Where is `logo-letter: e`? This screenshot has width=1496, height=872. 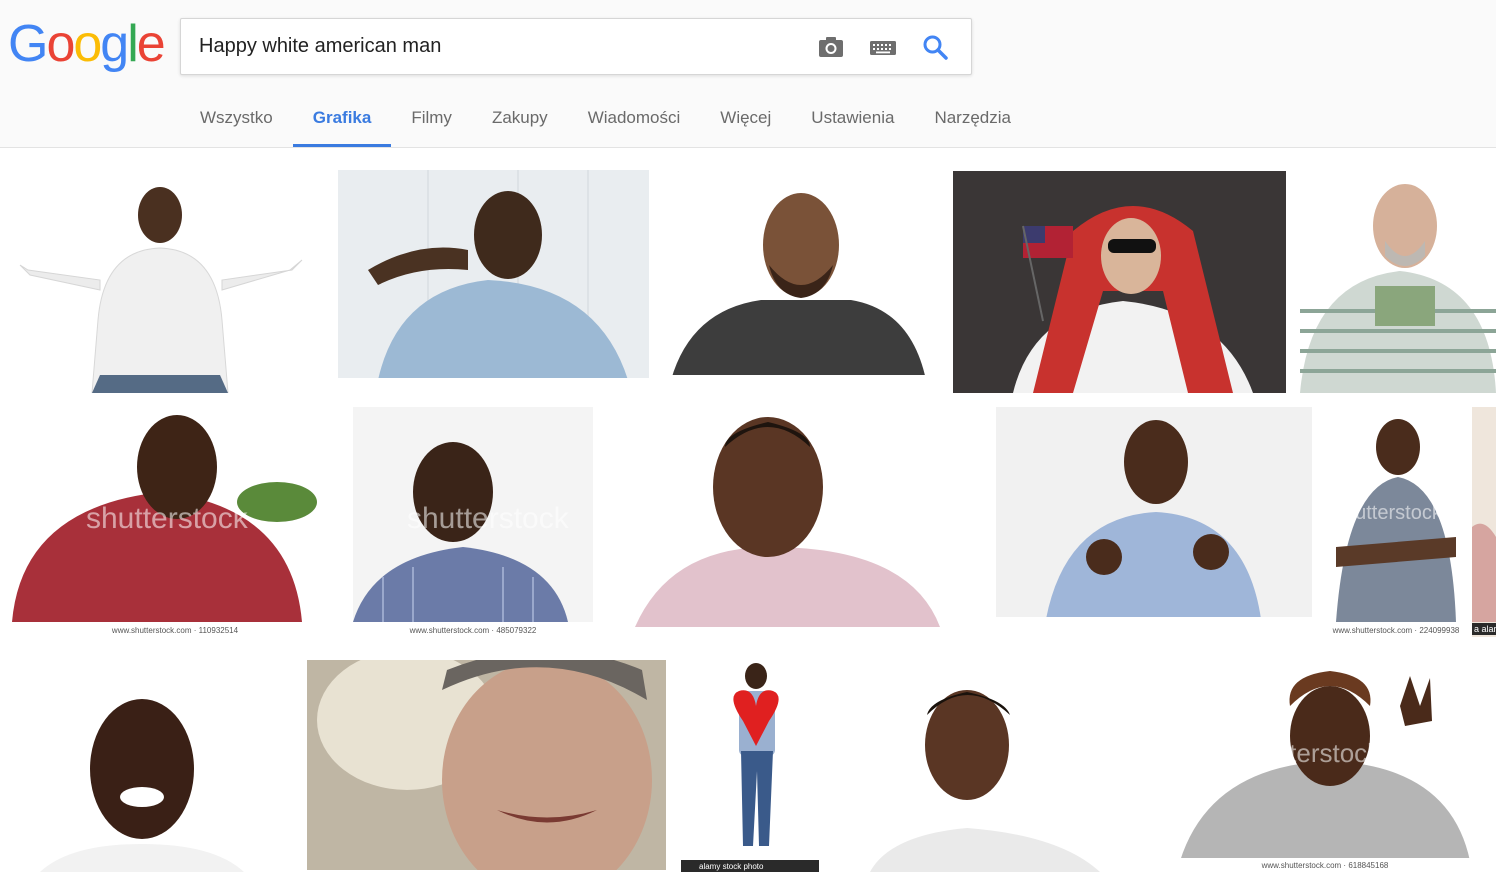
logo-letter: e is located at coordinates (151, 44).